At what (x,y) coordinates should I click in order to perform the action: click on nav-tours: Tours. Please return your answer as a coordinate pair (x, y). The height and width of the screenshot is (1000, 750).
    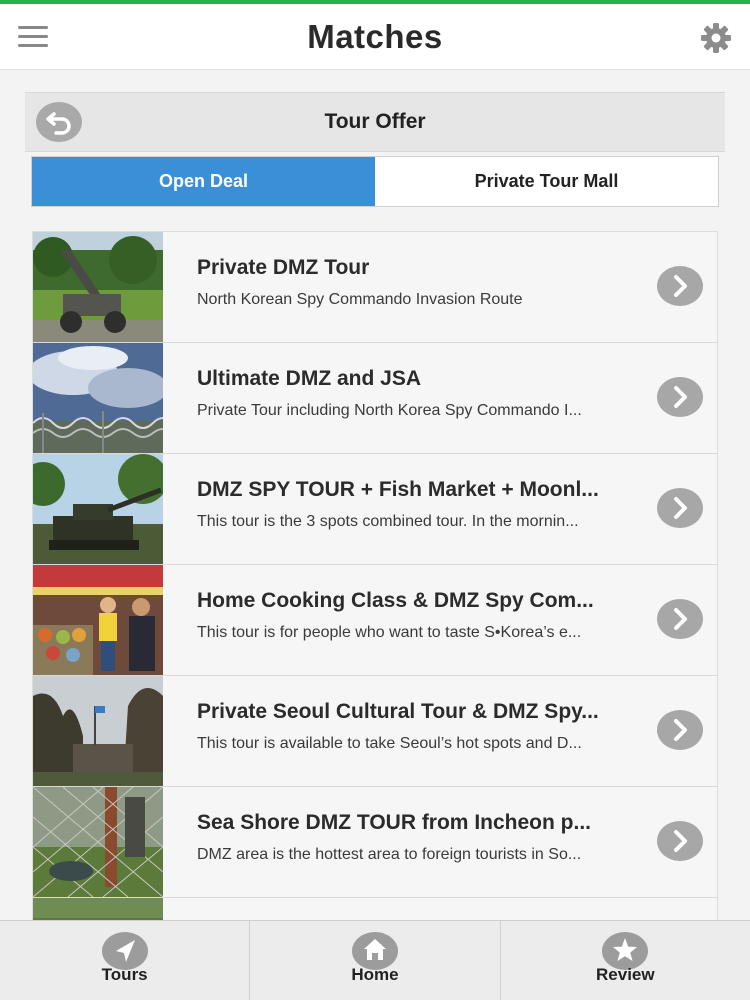
    Looking at the image, I should click on (125, 960).